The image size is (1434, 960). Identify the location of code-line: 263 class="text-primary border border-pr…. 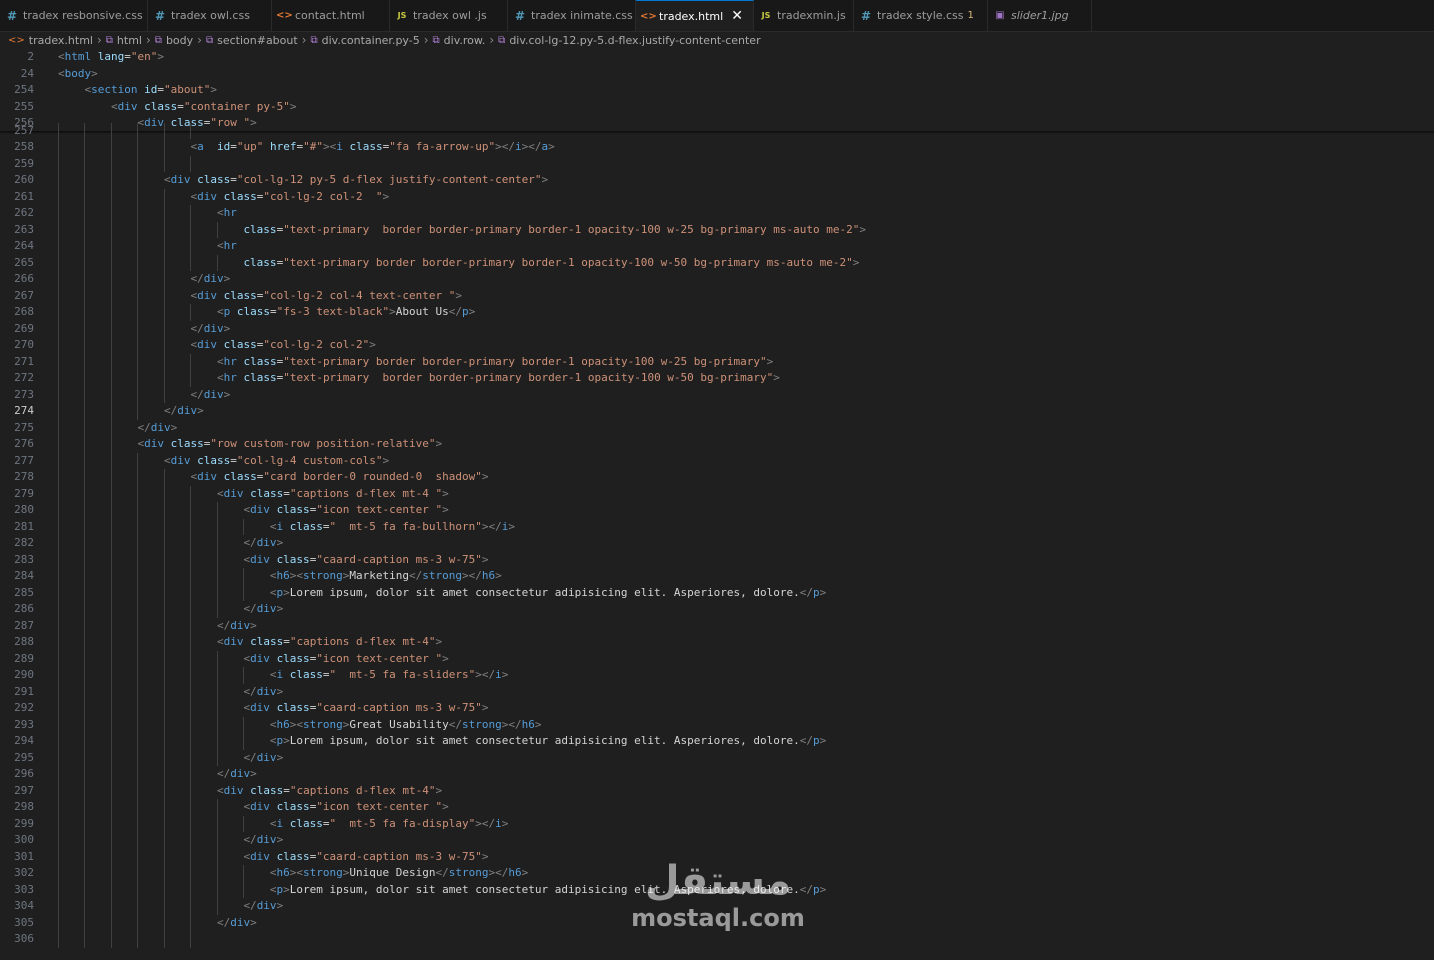
(717, 229).